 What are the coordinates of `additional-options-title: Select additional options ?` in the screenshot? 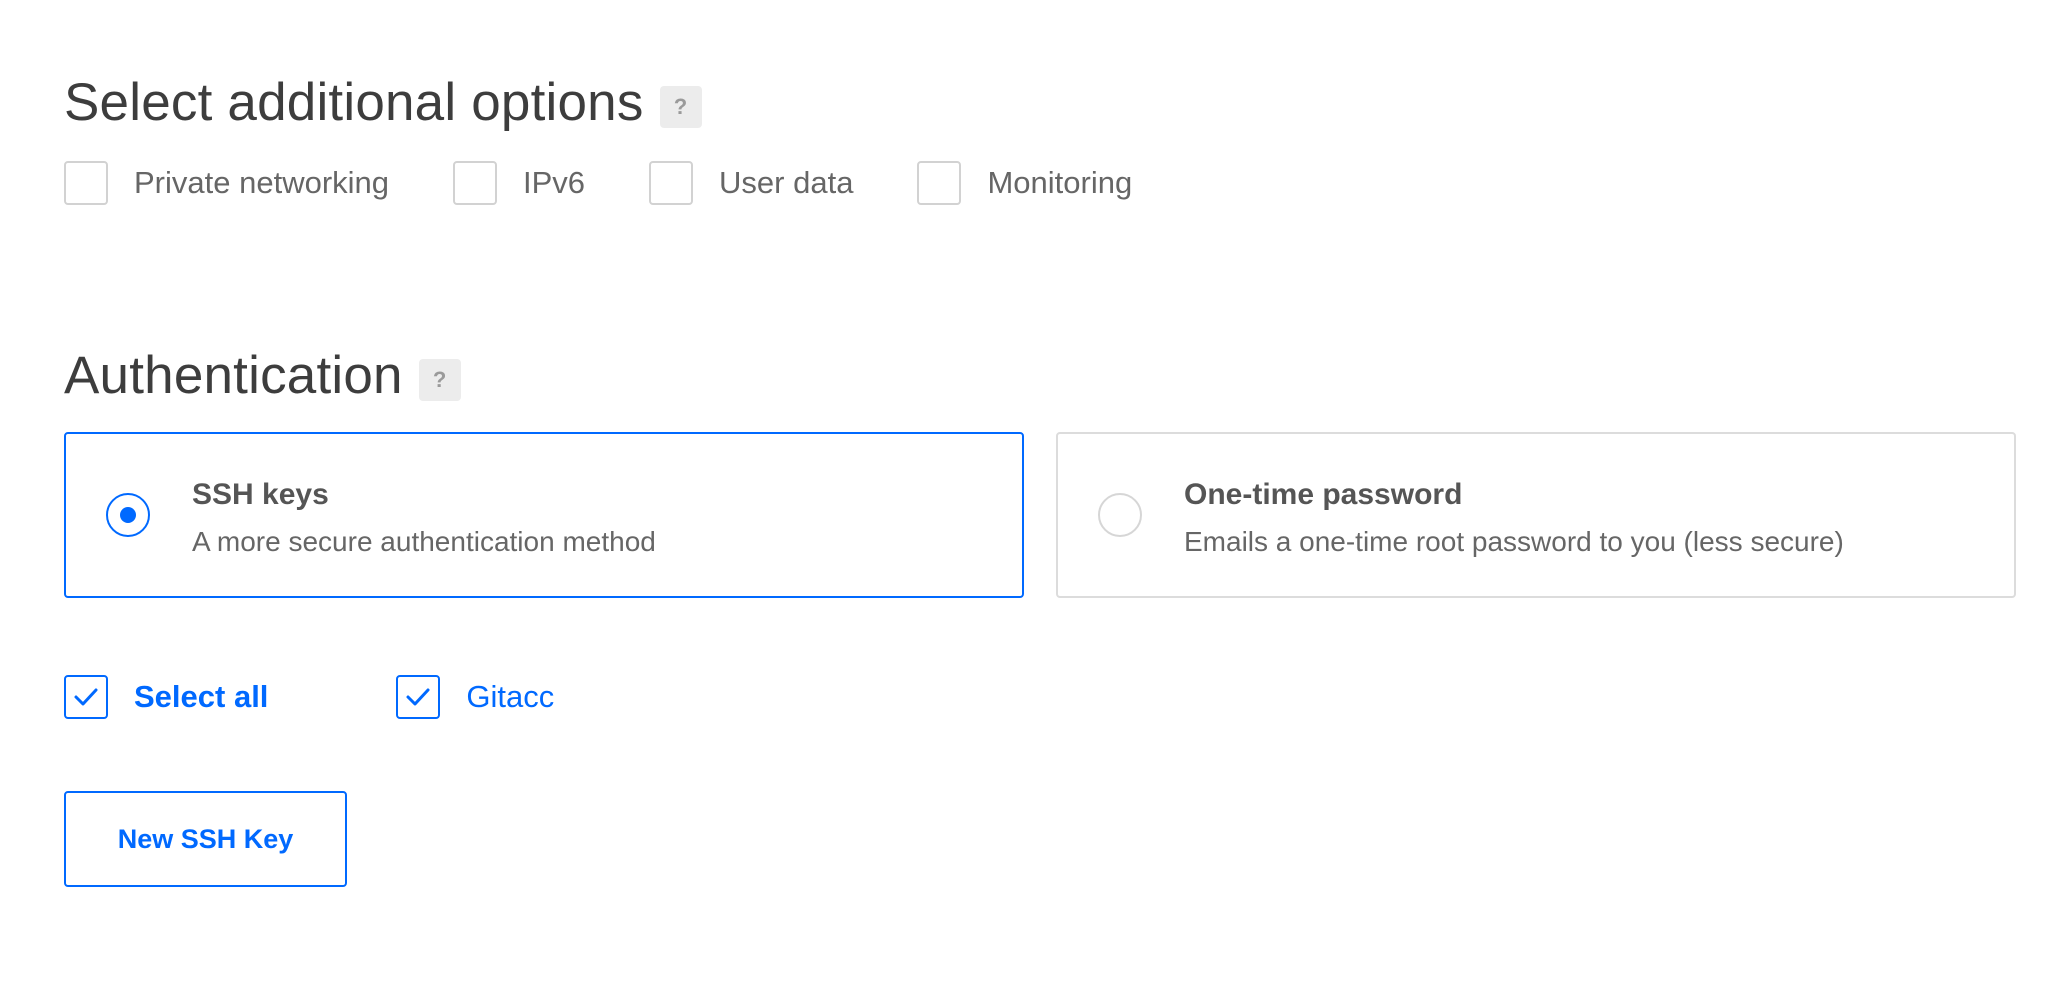 It's located at (383, 102).